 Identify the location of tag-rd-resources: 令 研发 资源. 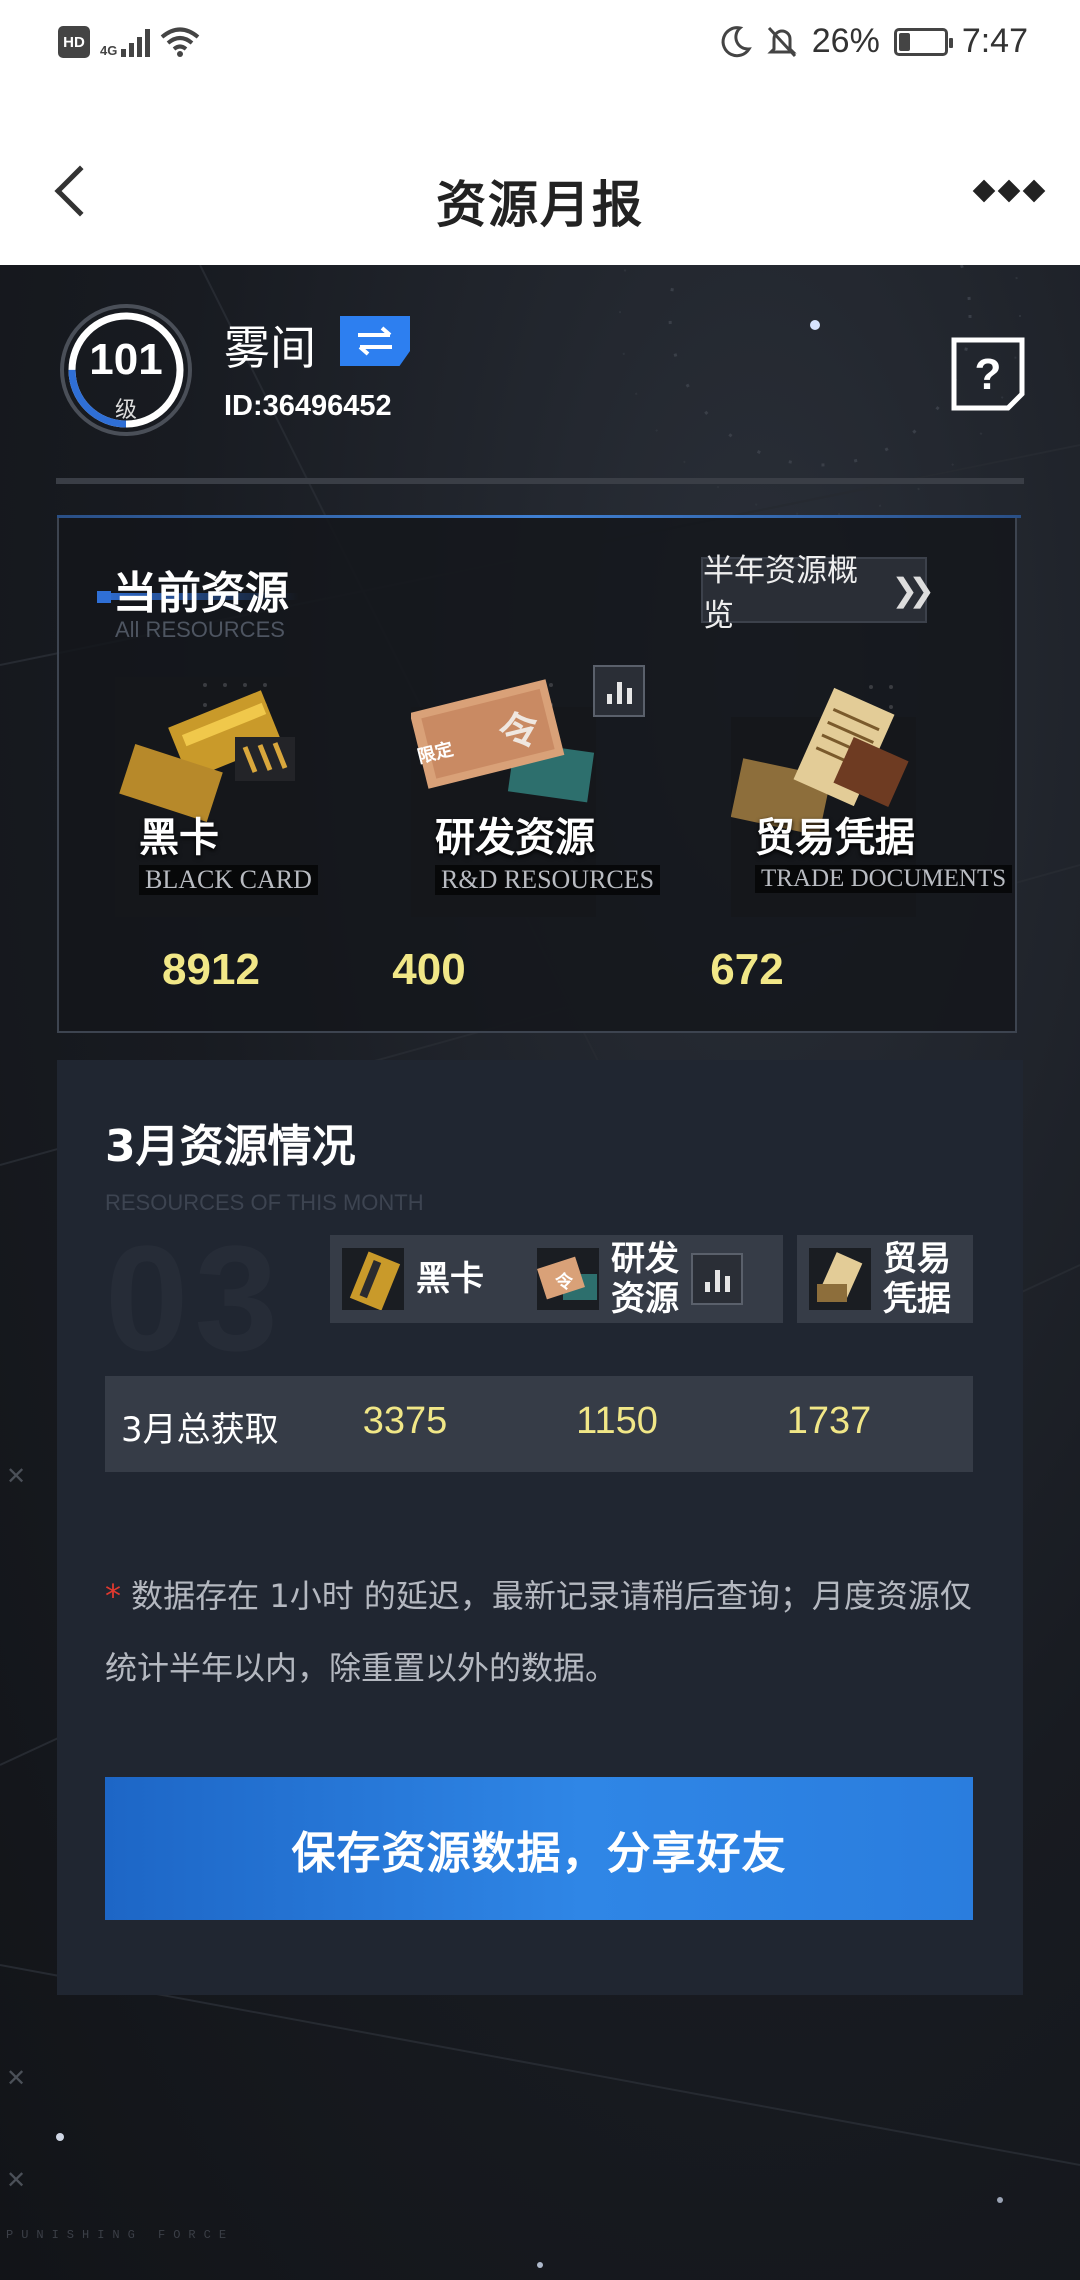
(654, 1279).